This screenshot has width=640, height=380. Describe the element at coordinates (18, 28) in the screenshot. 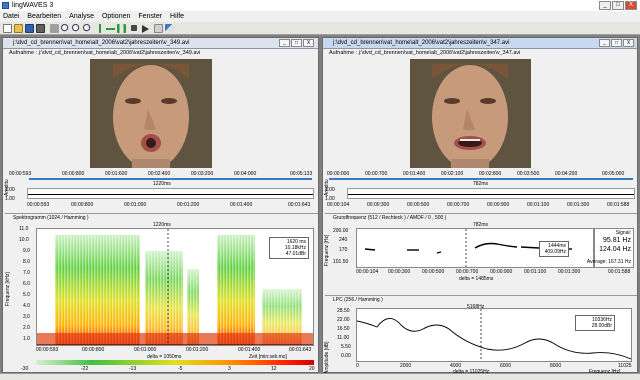

I see `open-folder-icon` at that location.